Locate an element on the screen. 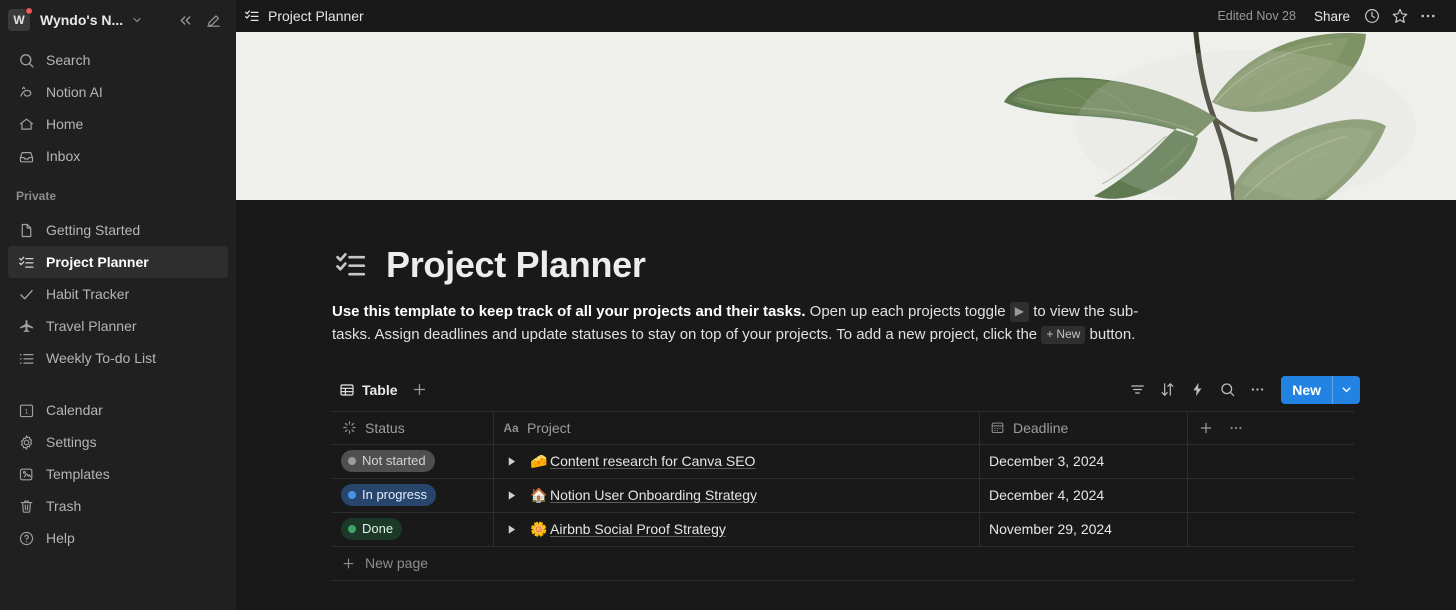  sidebar-item-label: Help is located at coordinates (60, 538).